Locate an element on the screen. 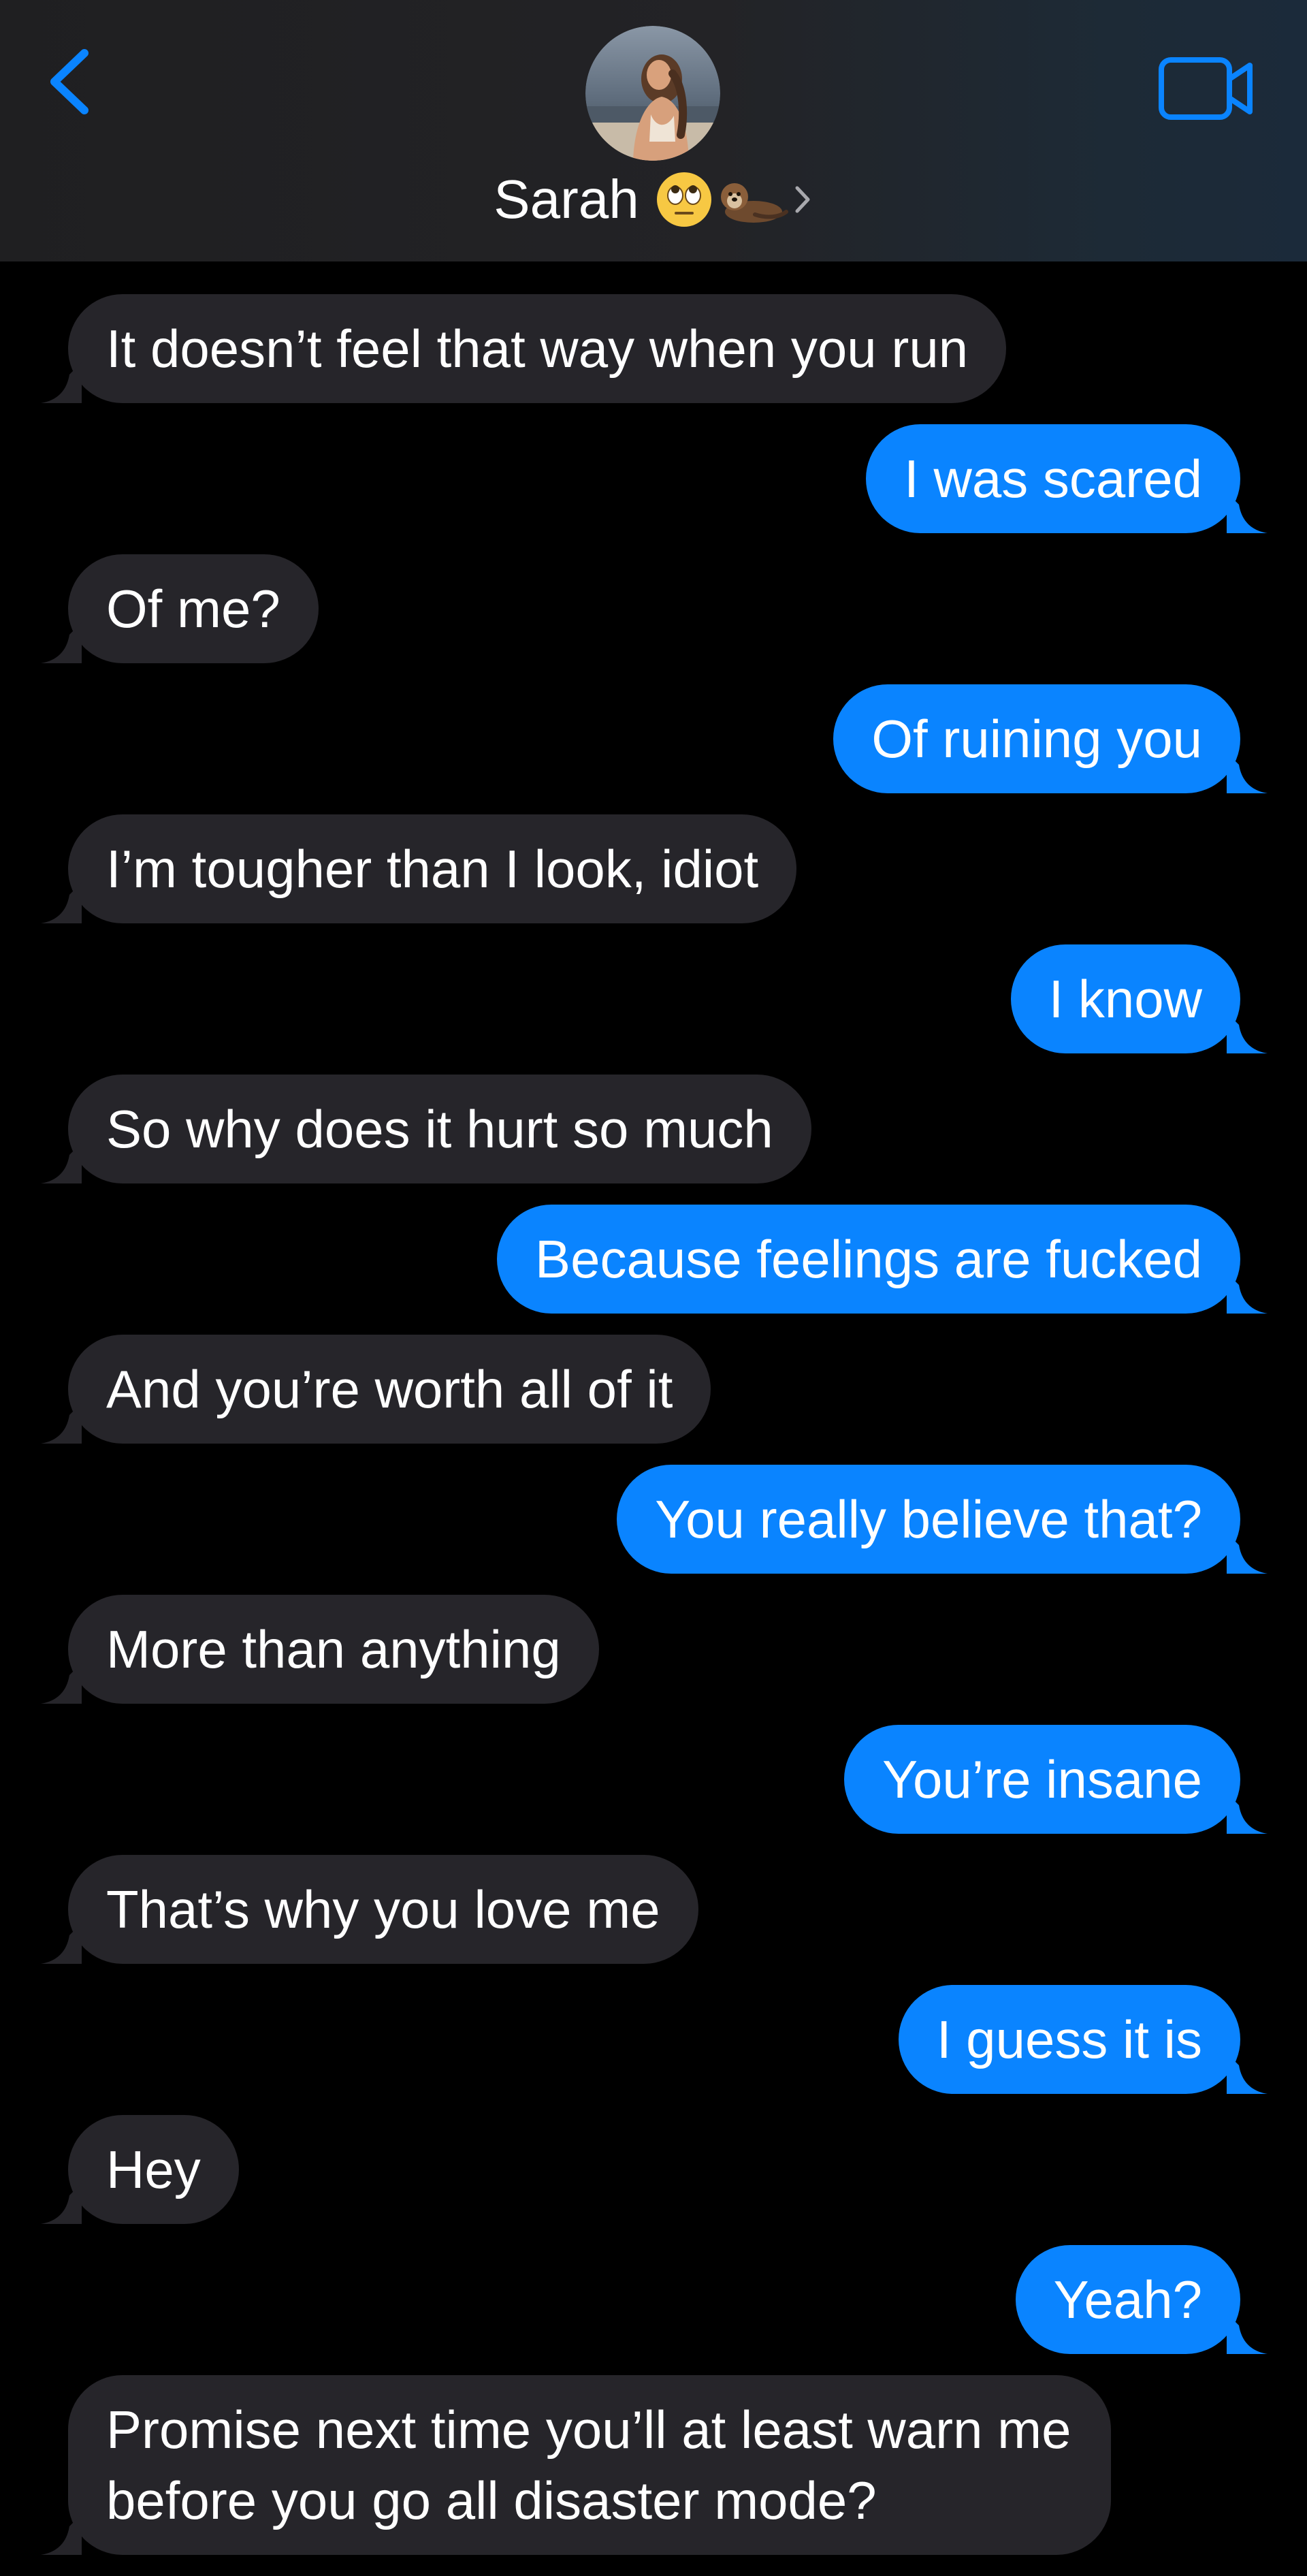 Image resolution: width=1307 pixels, height=2576 pixels. incoming-message-bubble: So why does it hurt so much is located at coordinates (426, 1129).